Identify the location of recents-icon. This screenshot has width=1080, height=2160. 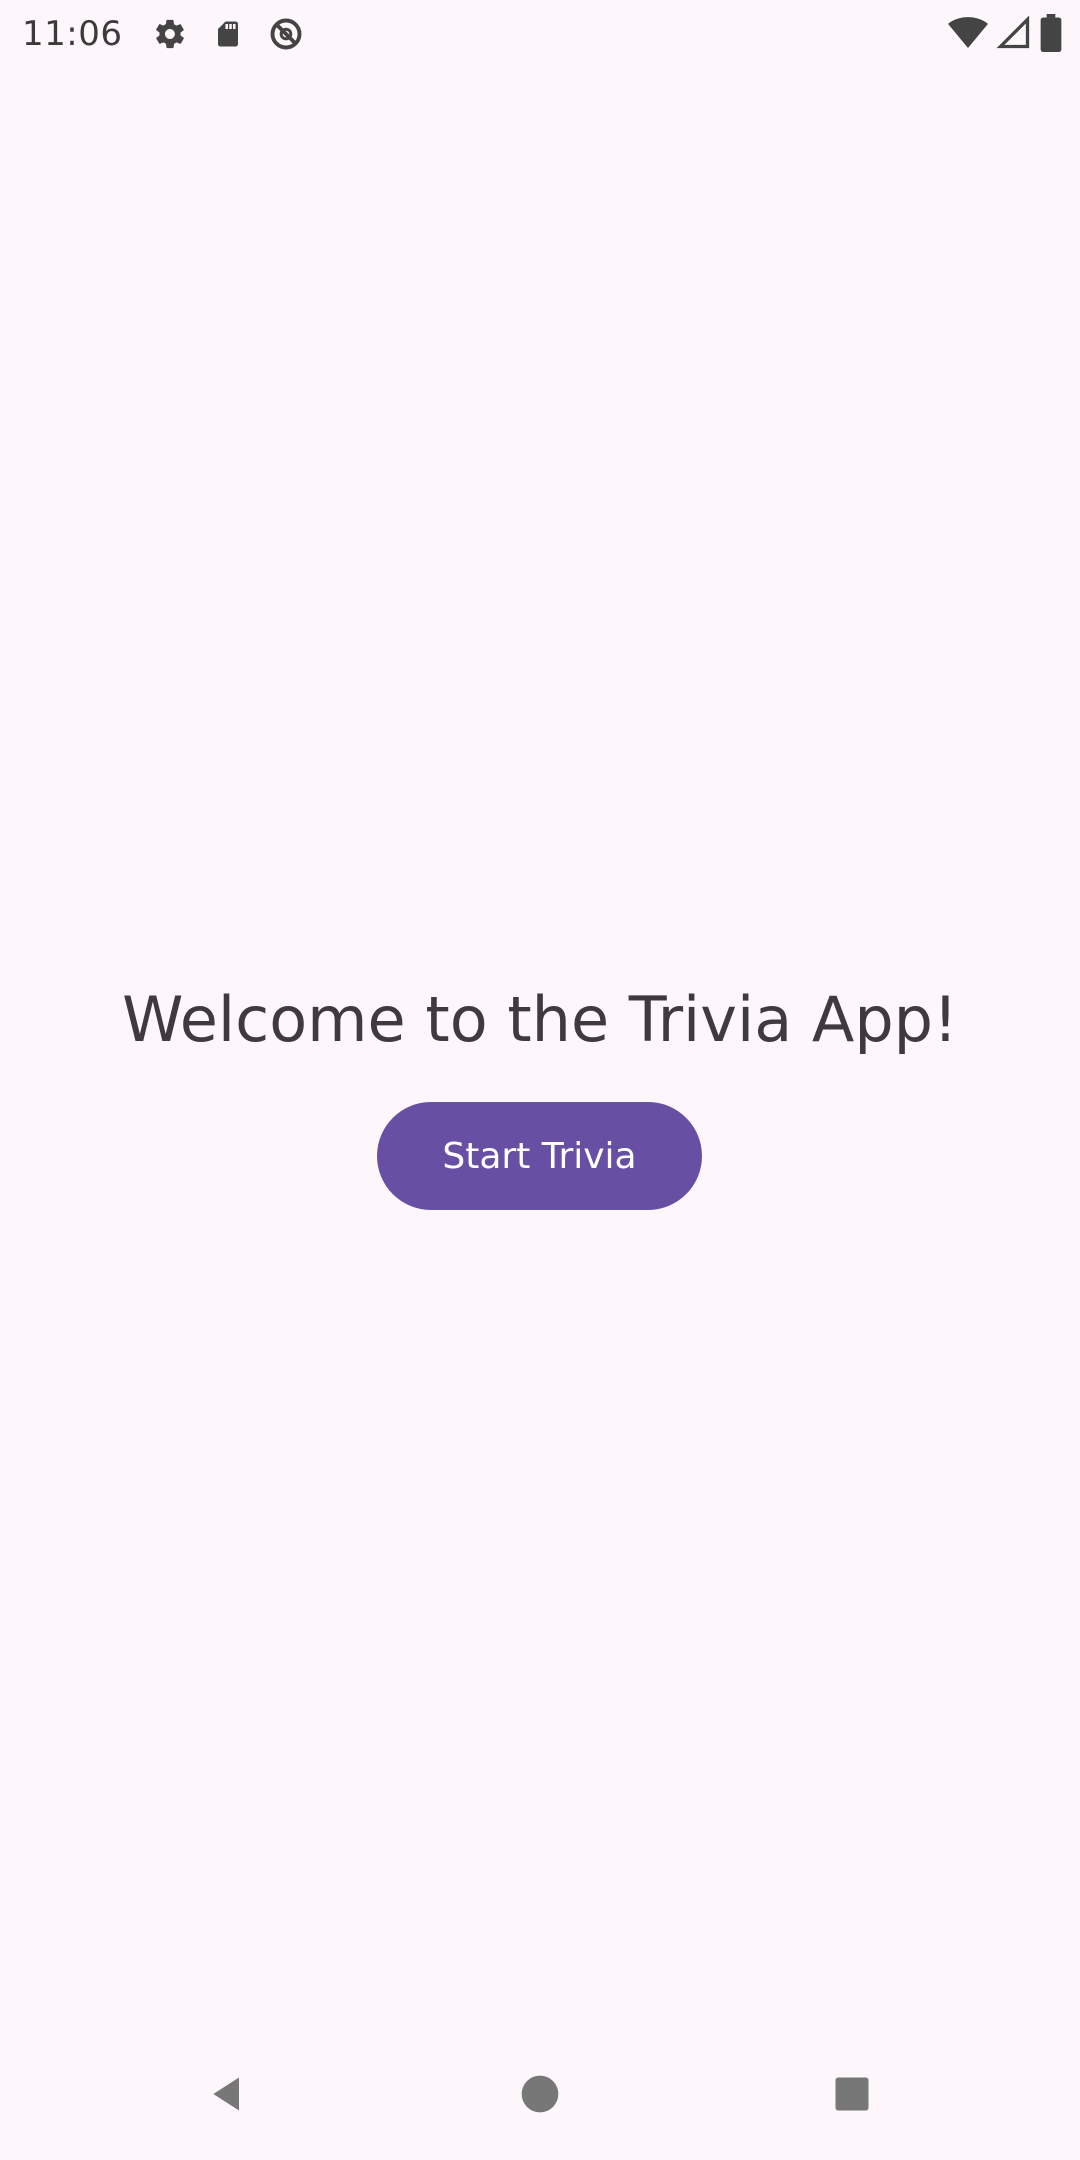
(852, 2094).